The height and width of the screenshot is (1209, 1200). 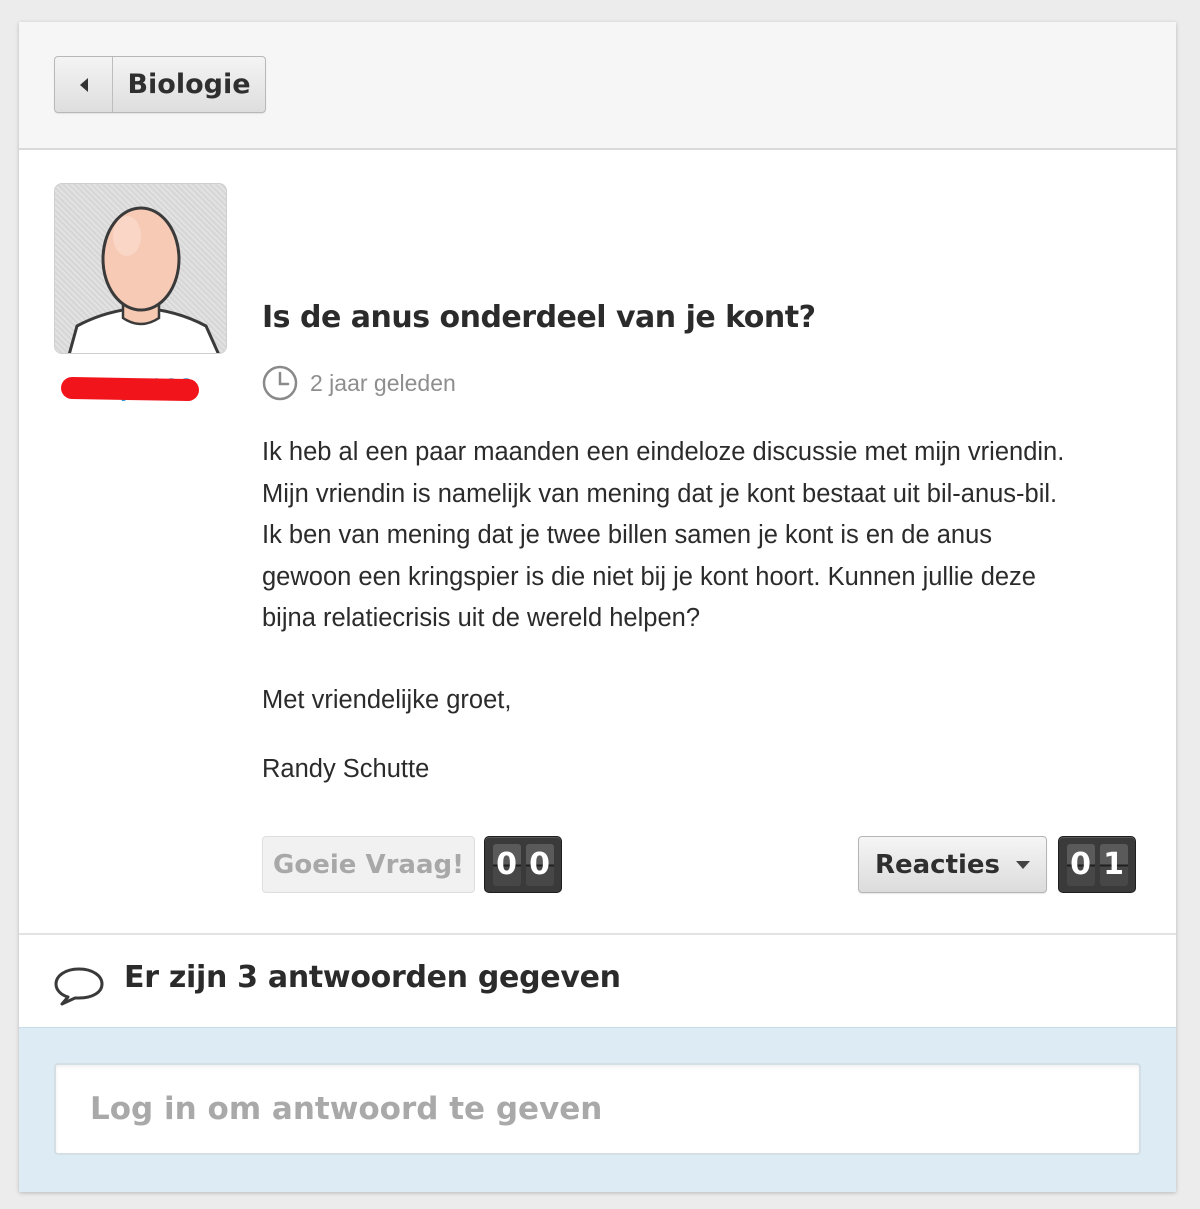 What do you see at coordinates (523, 864) in the screenshot?
I see `goeie-vraag-counter: 0 0` at bounding box center [523, 864].